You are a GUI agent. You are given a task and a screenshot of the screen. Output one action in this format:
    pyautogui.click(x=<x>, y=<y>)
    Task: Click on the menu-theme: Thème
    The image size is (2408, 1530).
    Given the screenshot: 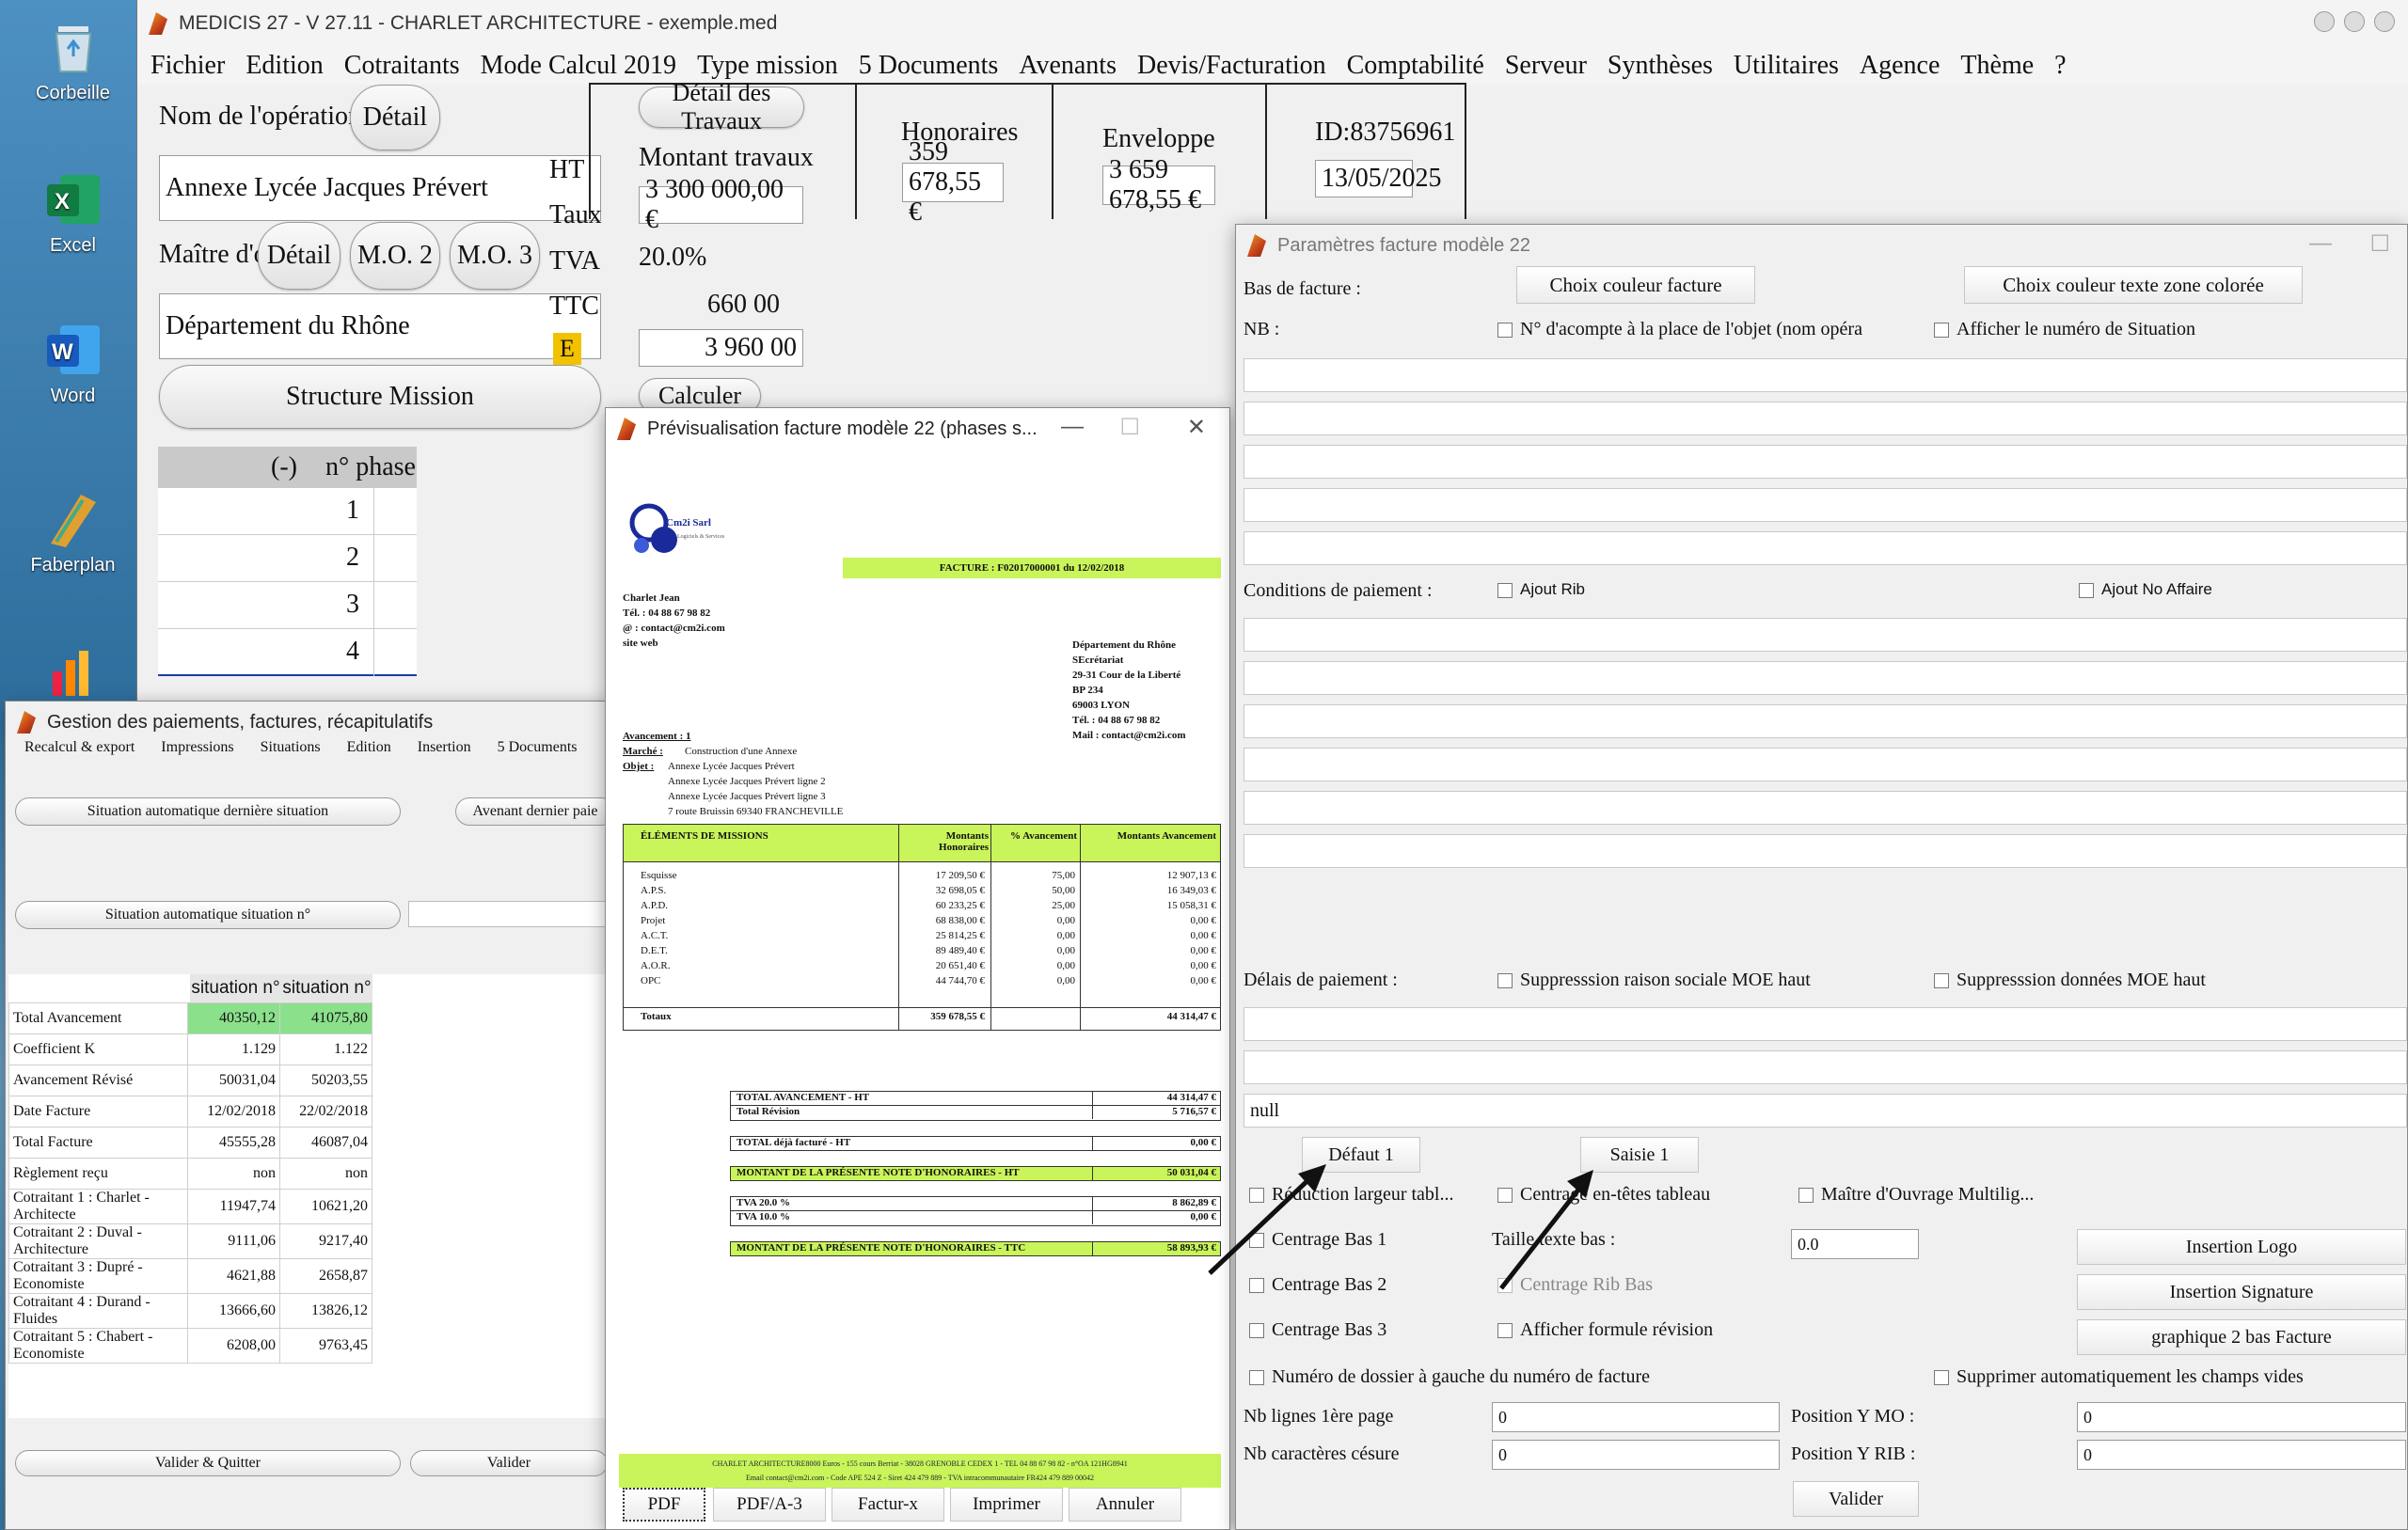 What is the action you would take?
    pyautogui.click(x=1997, y=66)
    